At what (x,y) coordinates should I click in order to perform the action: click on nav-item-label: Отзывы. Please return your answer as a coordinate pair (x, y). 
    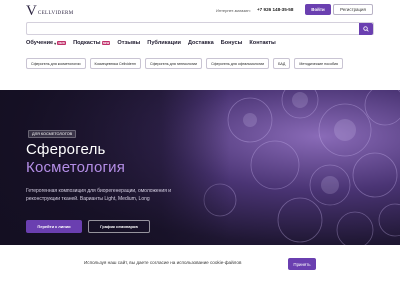
    Looking at the image, I should click on (129, 43).